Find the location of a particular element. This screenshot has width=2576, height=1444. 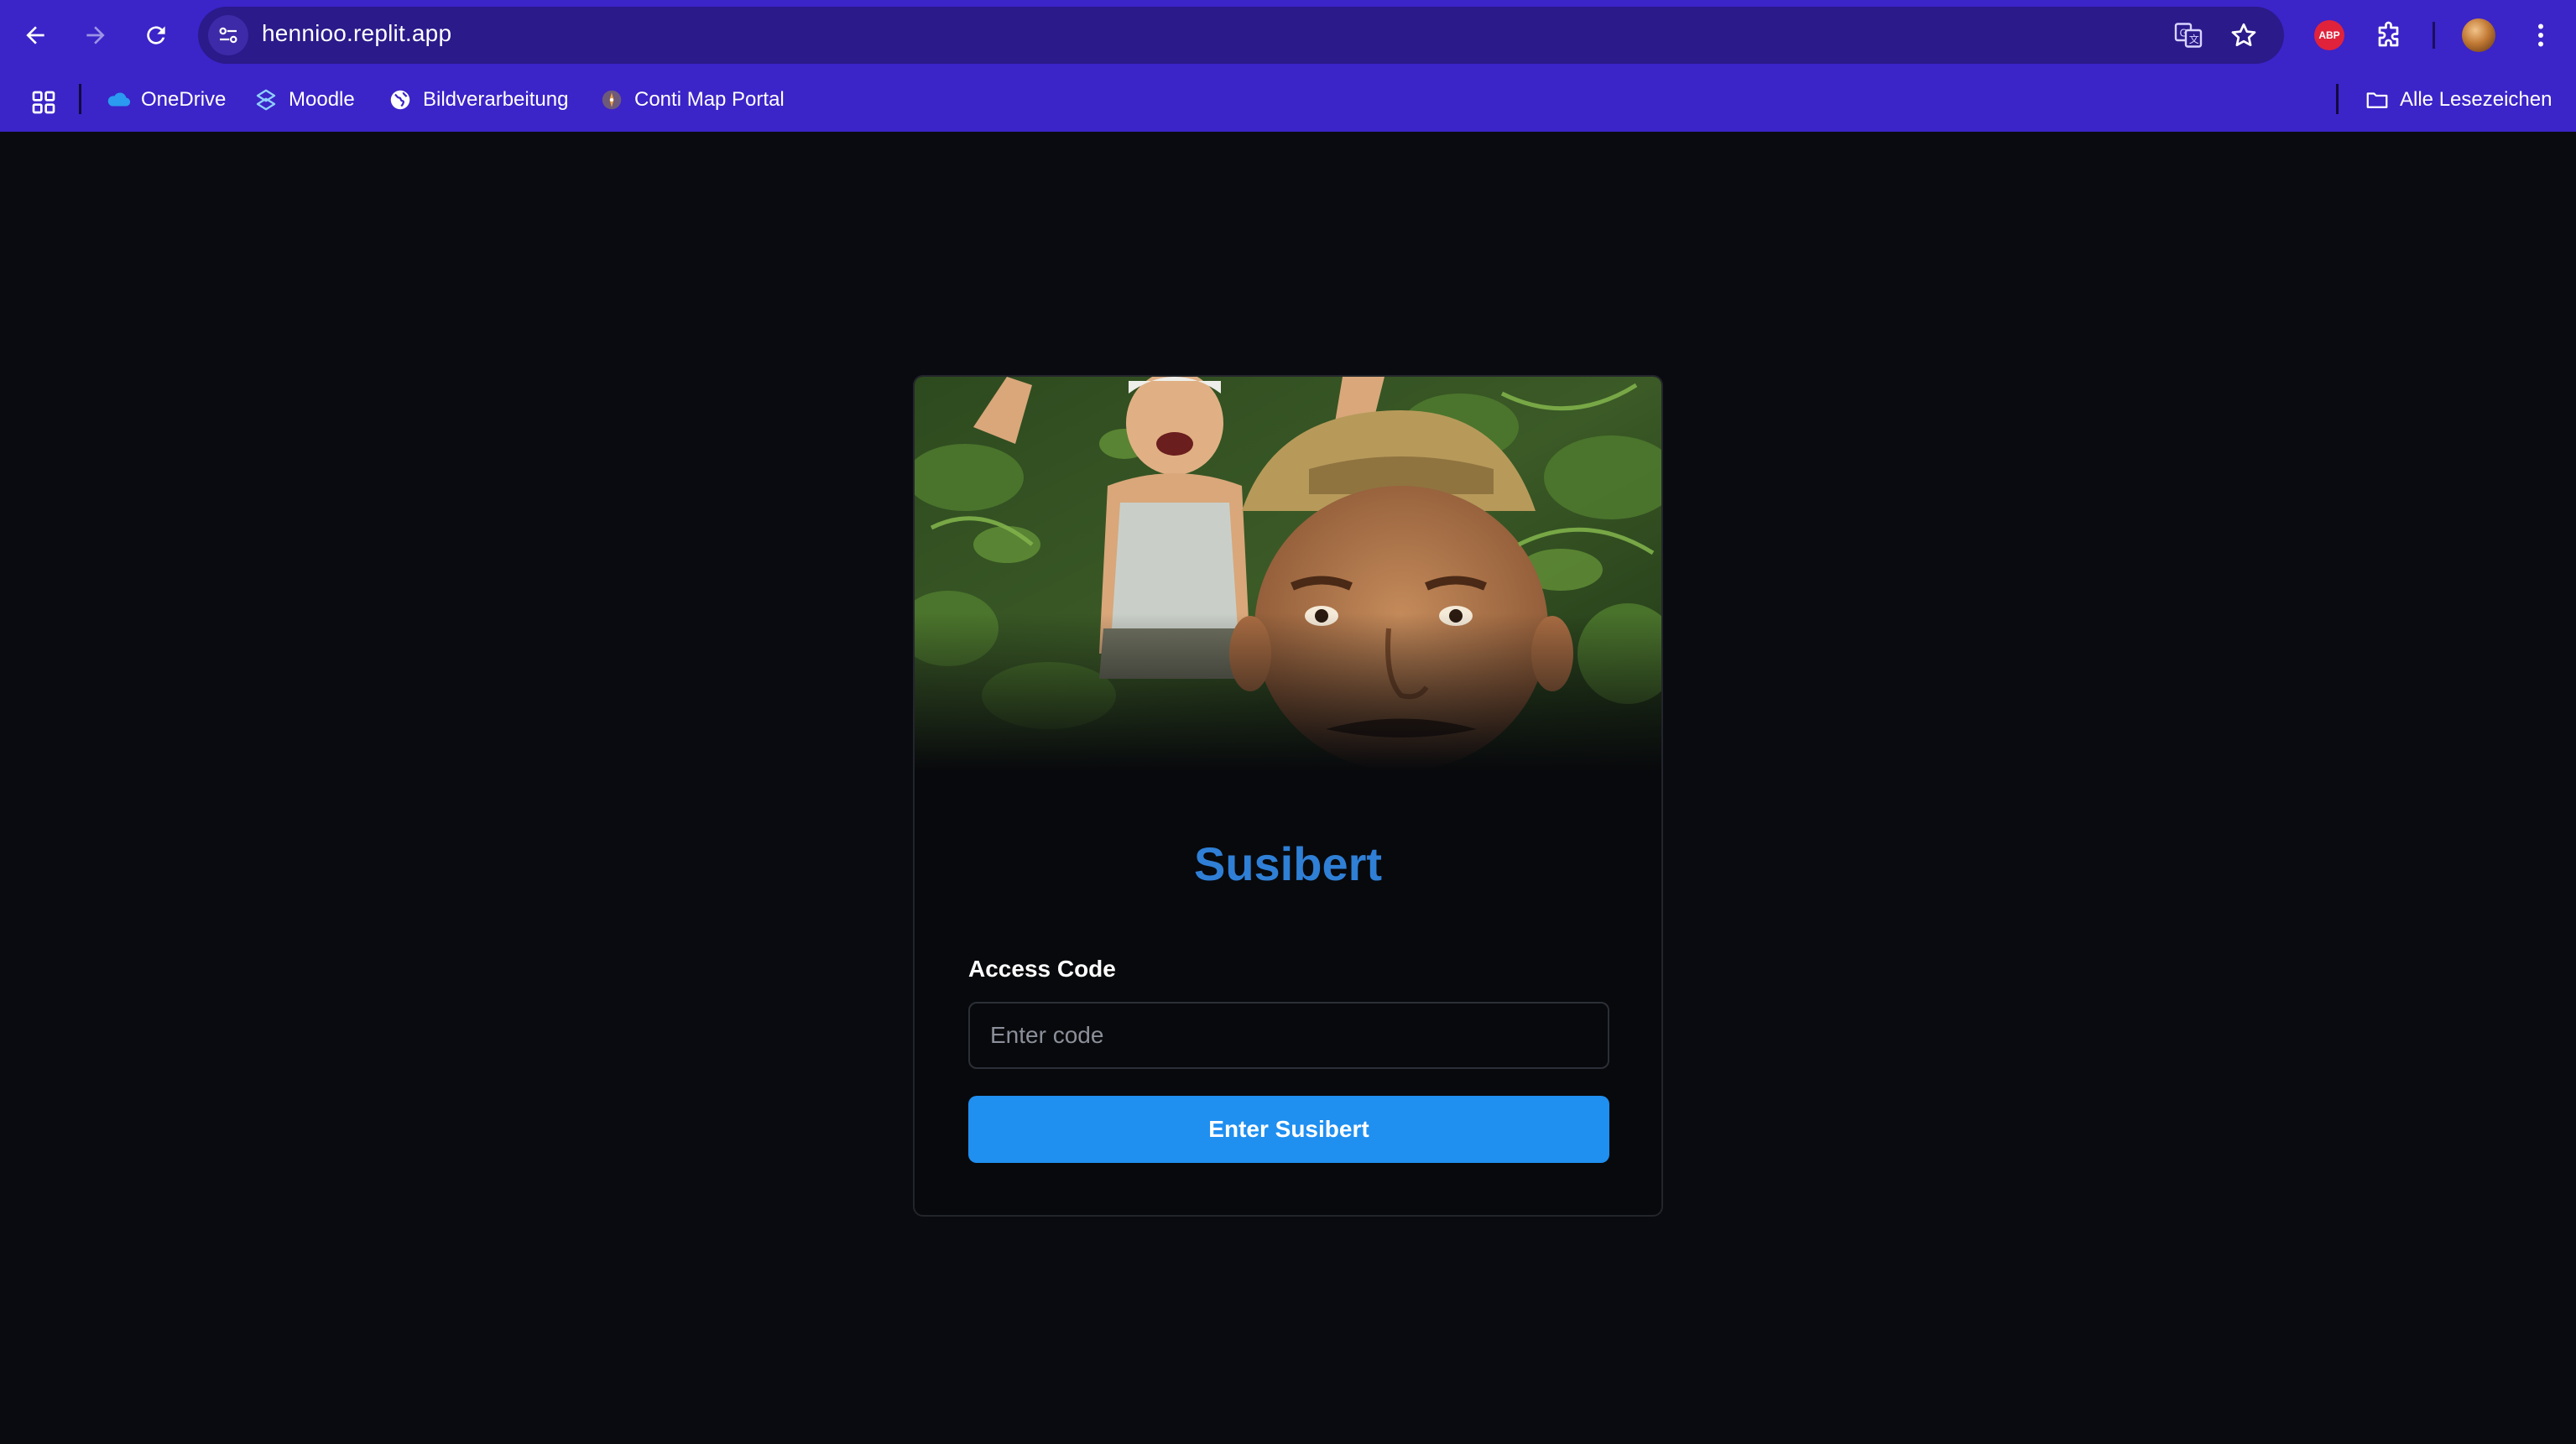

bookmark-moodle: Moodle is located at coordinates (304, 100).